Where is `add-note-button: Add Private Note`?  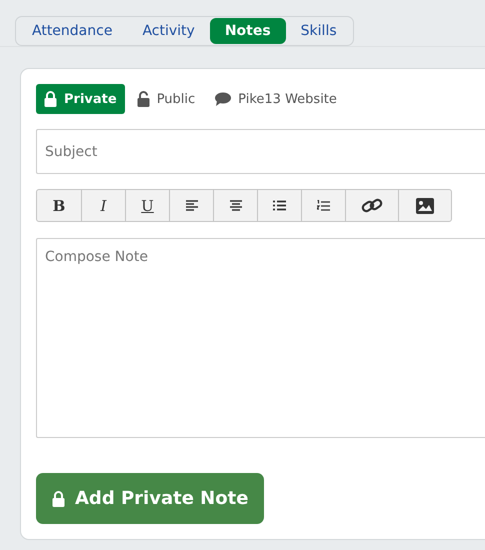
add-note-button: Add Private Note is located at coordinates (150, 498).